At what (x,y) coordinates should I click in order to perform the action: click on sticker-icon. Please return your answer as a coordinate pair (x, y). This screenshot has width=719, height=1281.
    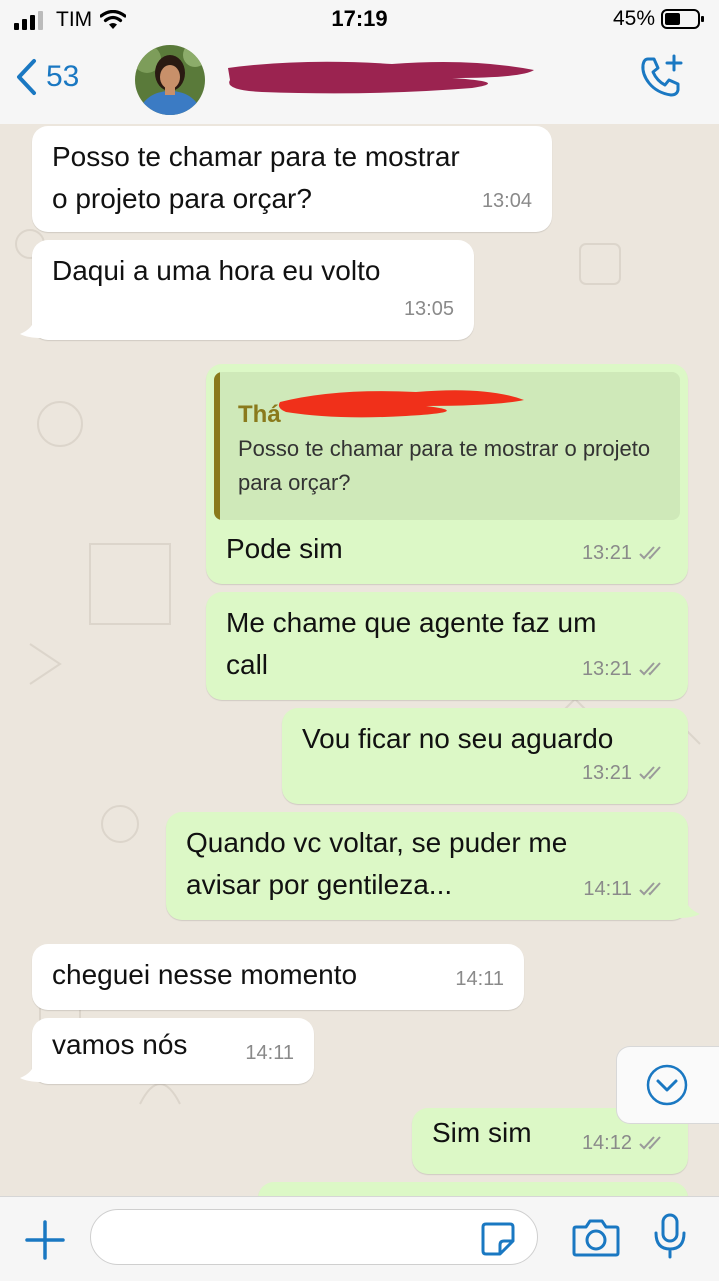
    Looking at the image, I should click on (498, 1239).